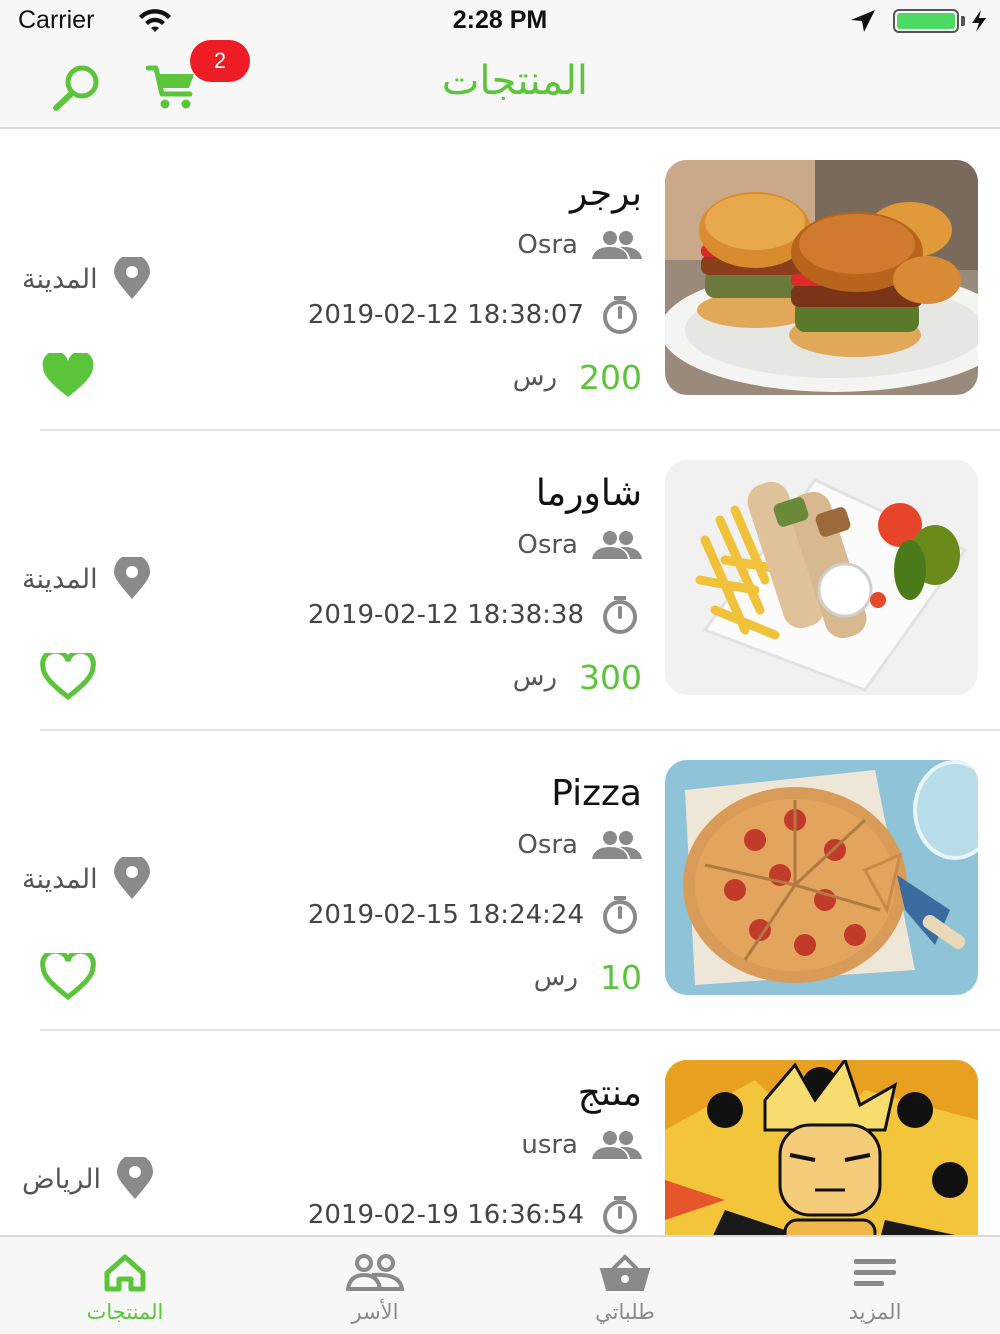 The width and height of the screenshot is (1000, 1334). I want to click on product-name: Pizza, so click(596, 793).